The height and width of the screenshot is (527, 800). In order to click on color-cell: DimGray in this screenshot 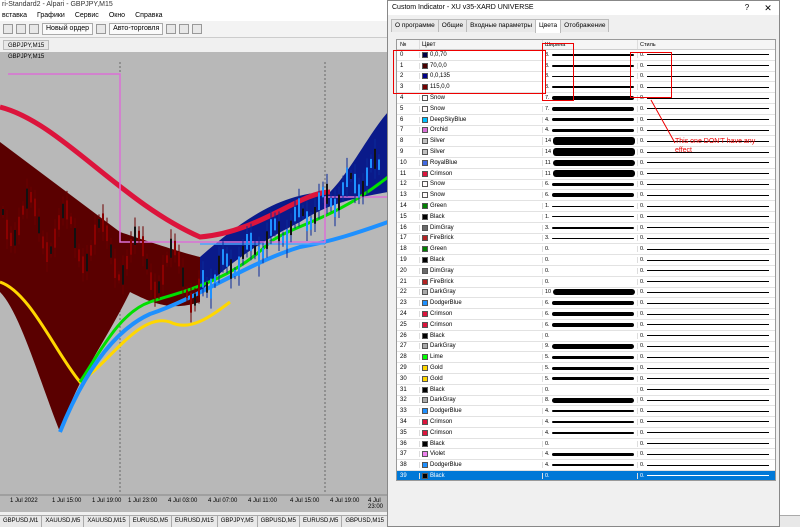, I will do `click(480, 227)`.